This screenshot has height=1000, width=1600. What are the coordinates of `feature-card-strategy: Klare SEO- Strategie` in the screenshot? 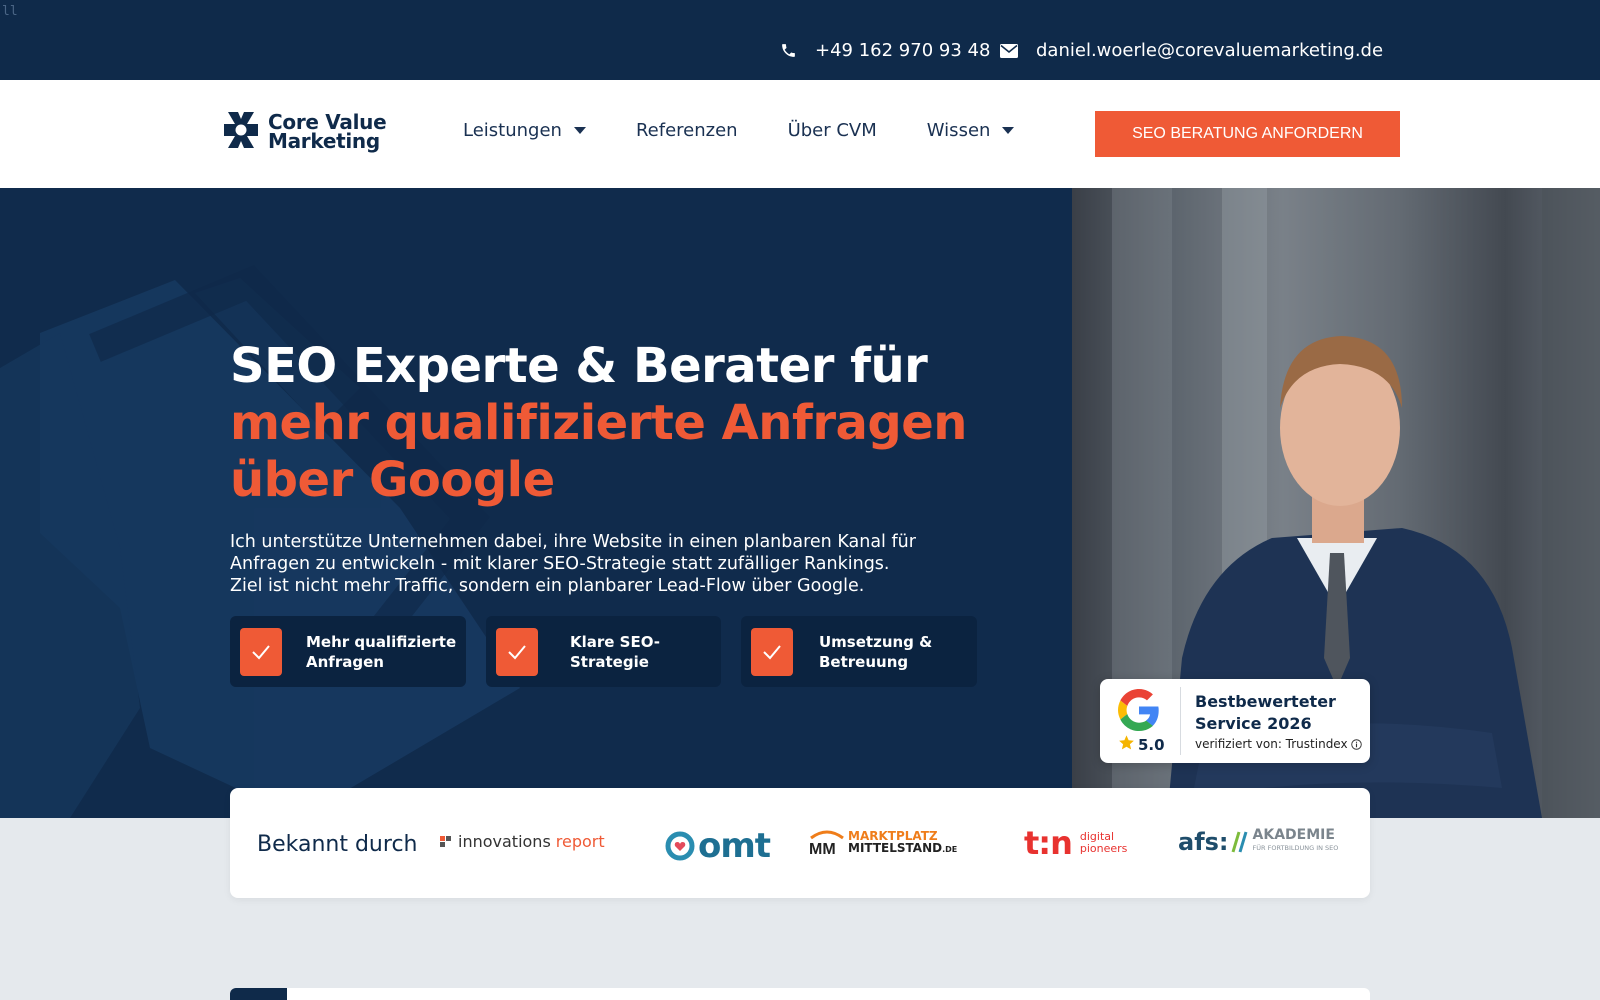 It's located at (603, 651).